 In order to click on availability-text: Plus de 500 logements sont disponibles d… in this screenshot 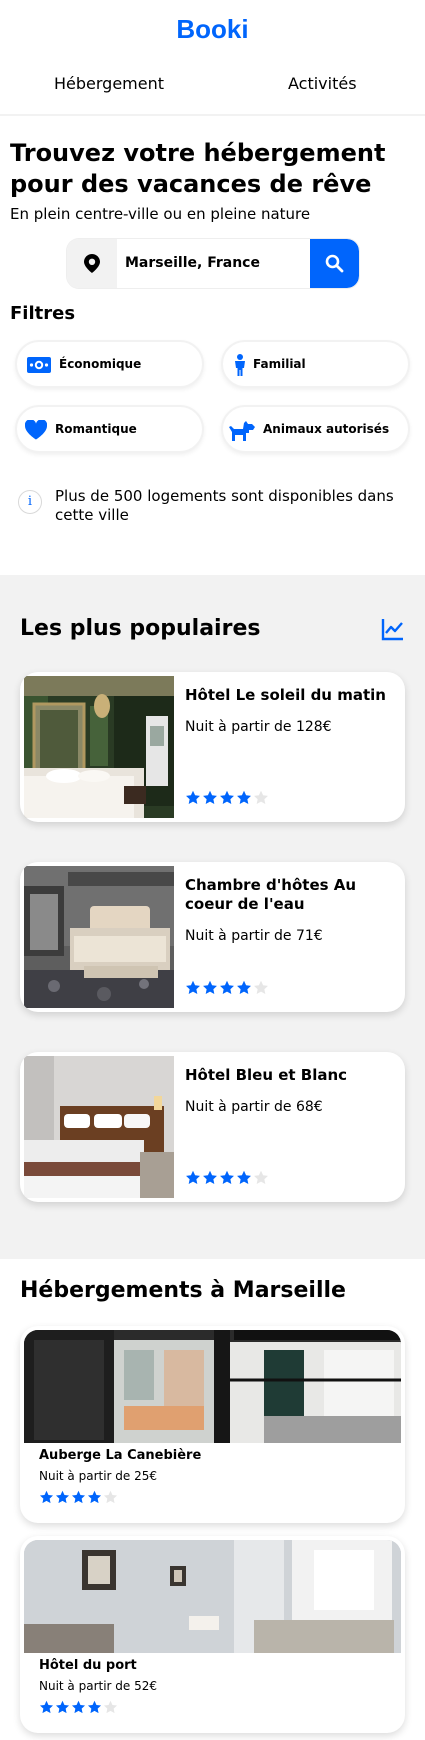, I will do `click(224, 505)`.